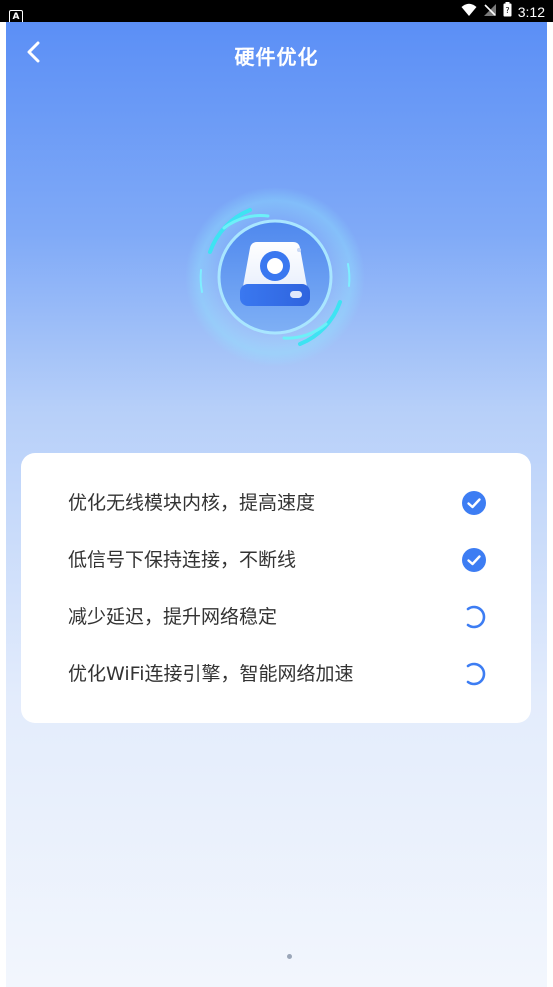 This screenshot has height=987, width=553. I want to click on status-left: A, so click(16, 14).